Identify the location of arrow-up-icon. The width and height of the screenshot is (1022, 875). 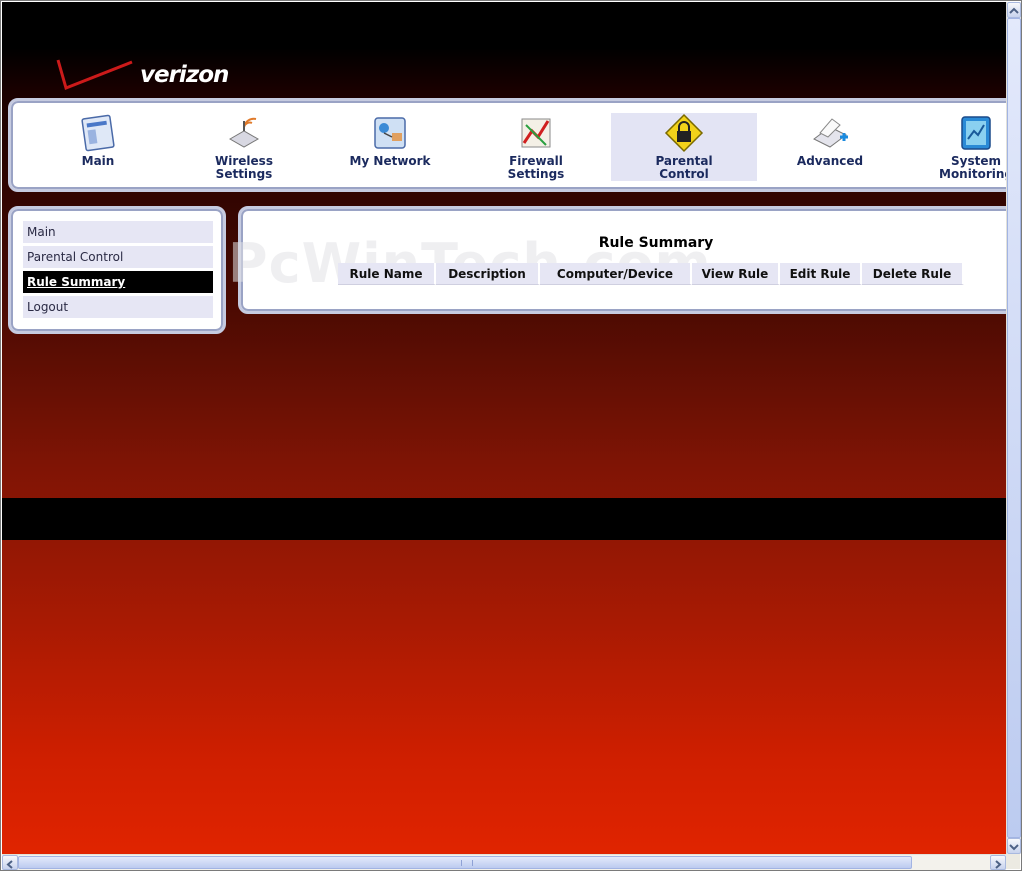
(1014, 10).